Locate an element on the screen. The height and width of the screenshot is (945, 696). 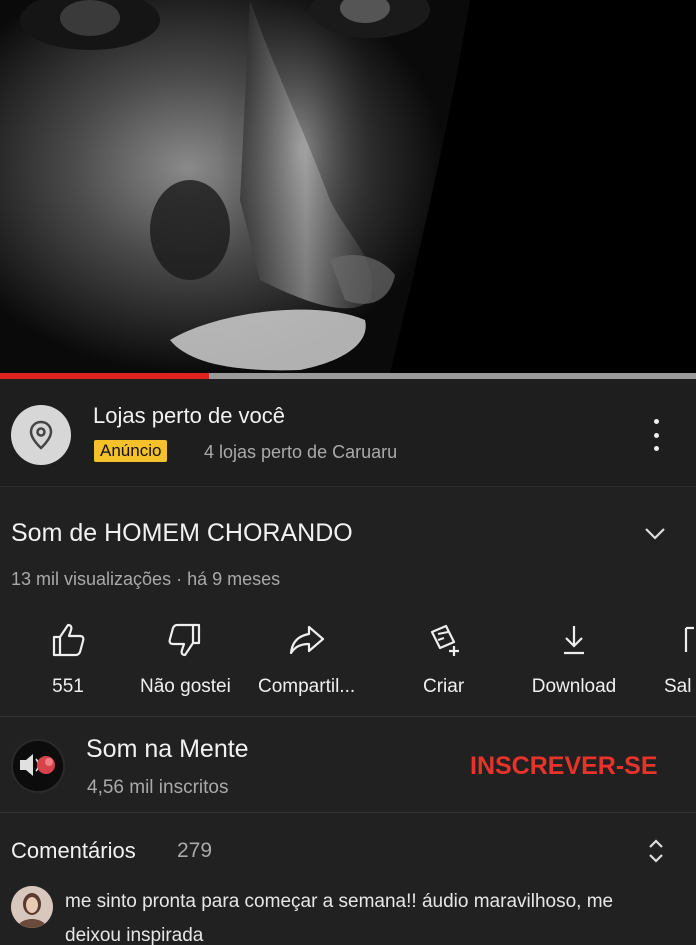
thumbs-up-icon is located at coordinates (68, 640).